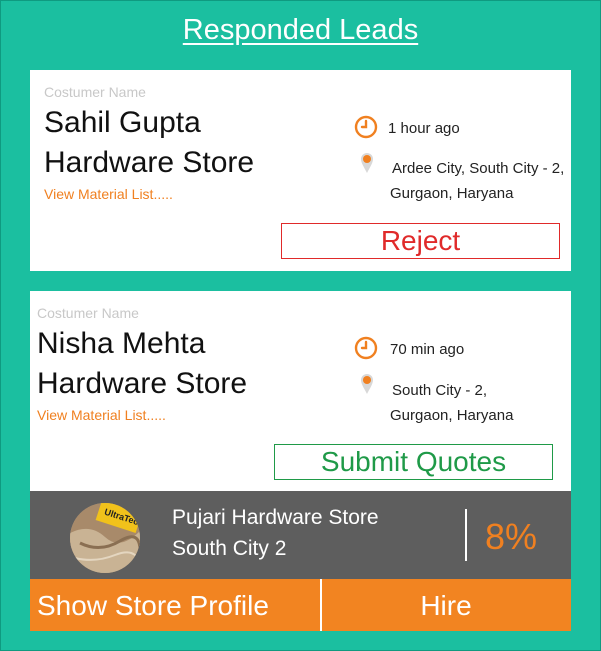 This screenshot has width=601, height=651. I want to click on store-name: Pujari Hardware Store, so click(275, 517).